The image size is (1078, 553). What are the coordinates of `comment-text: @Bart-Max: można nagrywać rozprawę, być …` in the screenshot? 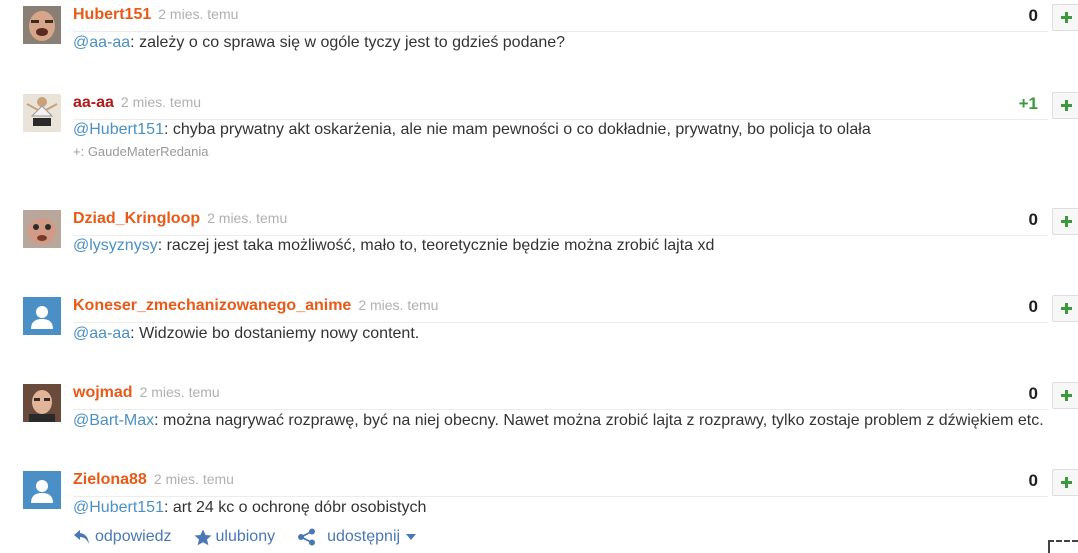 It's located at (558, 421).